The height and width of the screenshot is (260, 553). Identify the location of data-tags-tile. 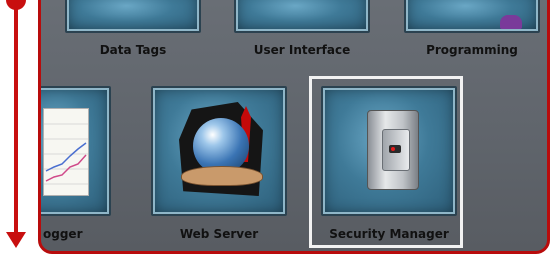
(133, 16).